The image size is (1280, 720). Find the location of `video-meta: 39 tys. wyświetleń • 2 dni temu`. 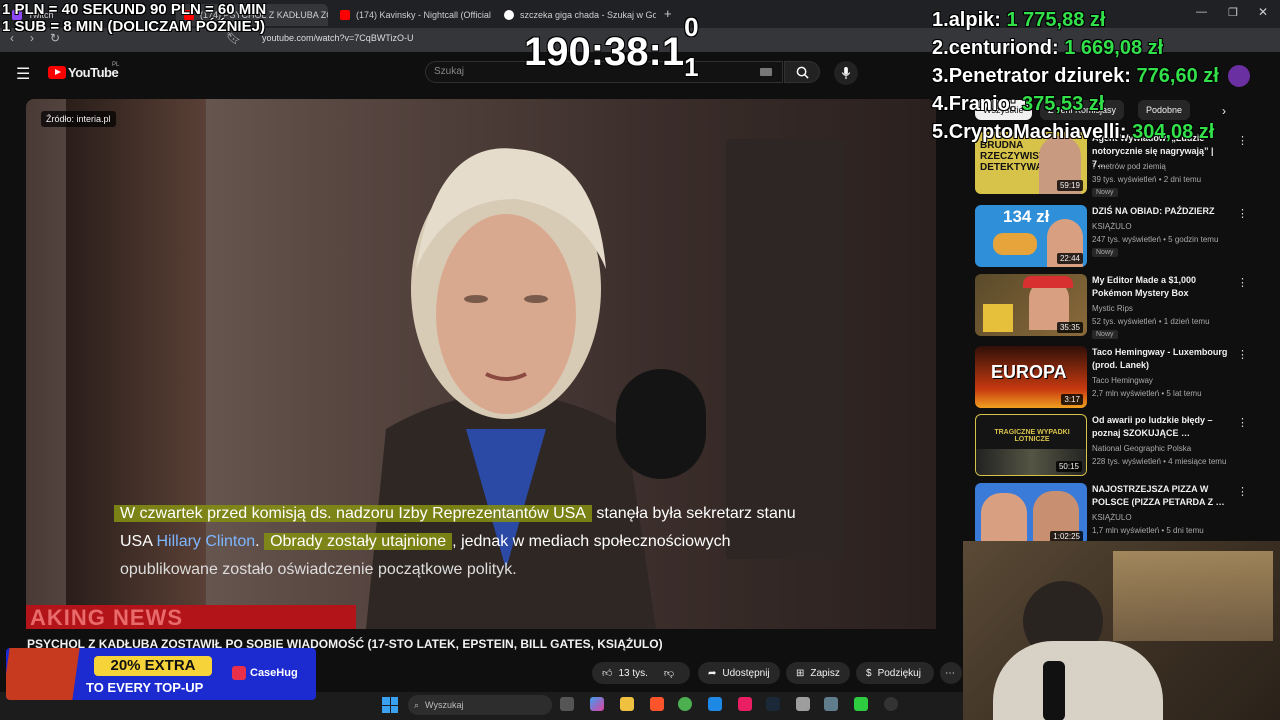

video-meta: 39 tys. wyświetleń • 2 dni temu is located at coordinates (1147, 179).